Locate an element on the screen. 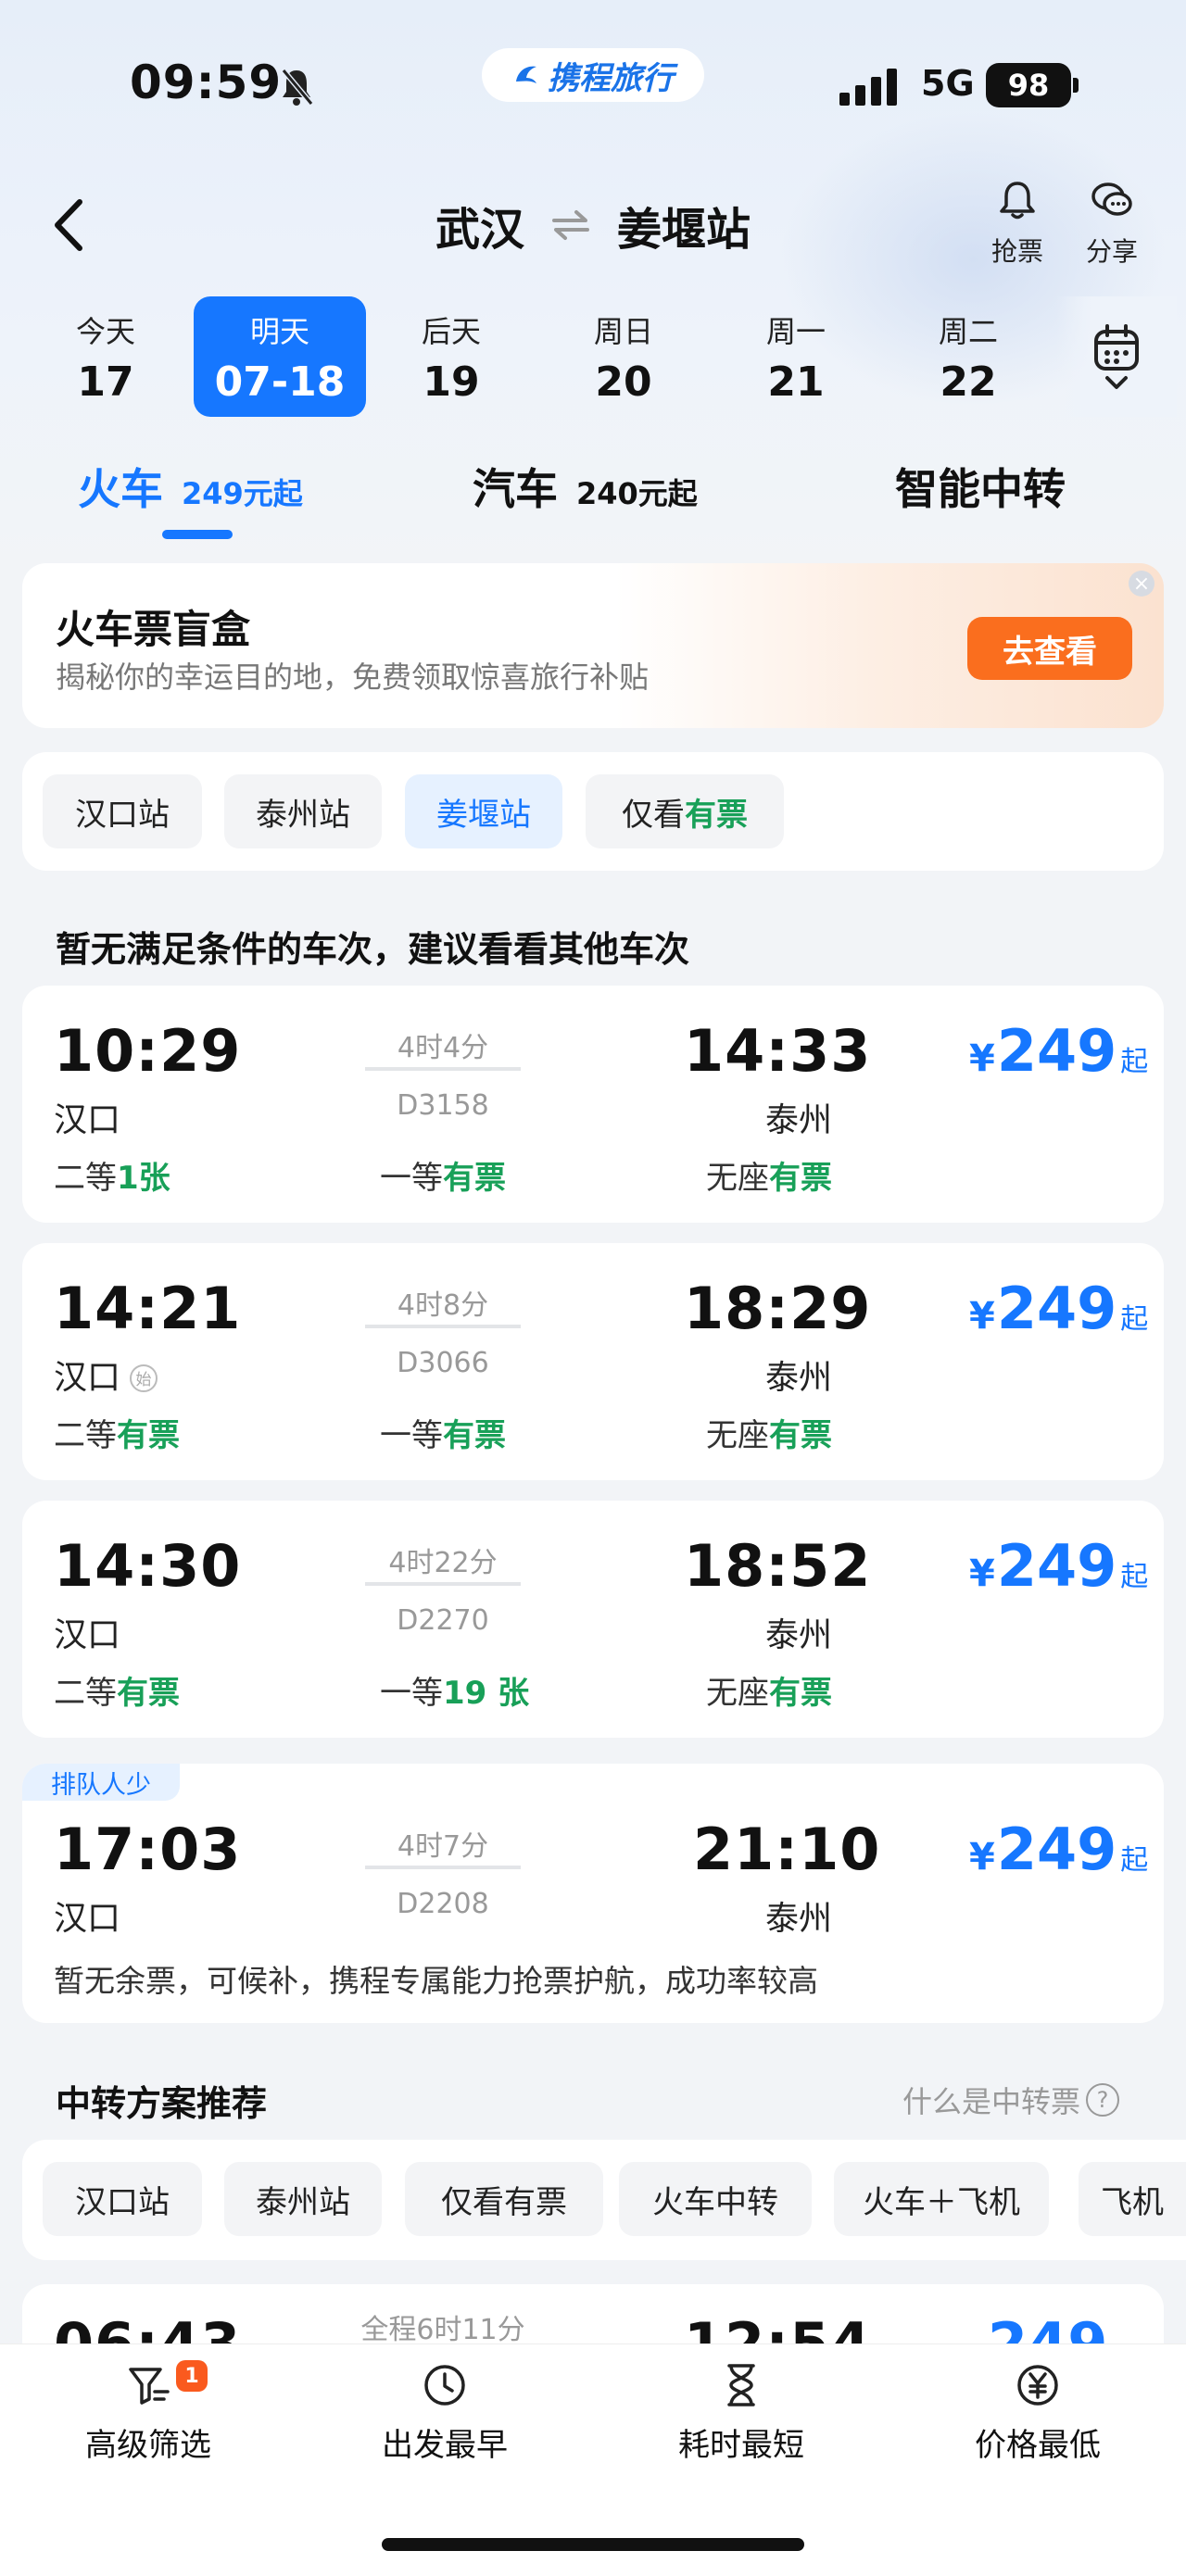 The image size is (1186, 2576). available-suffix: 有票 is located at coordinates (716, 815).